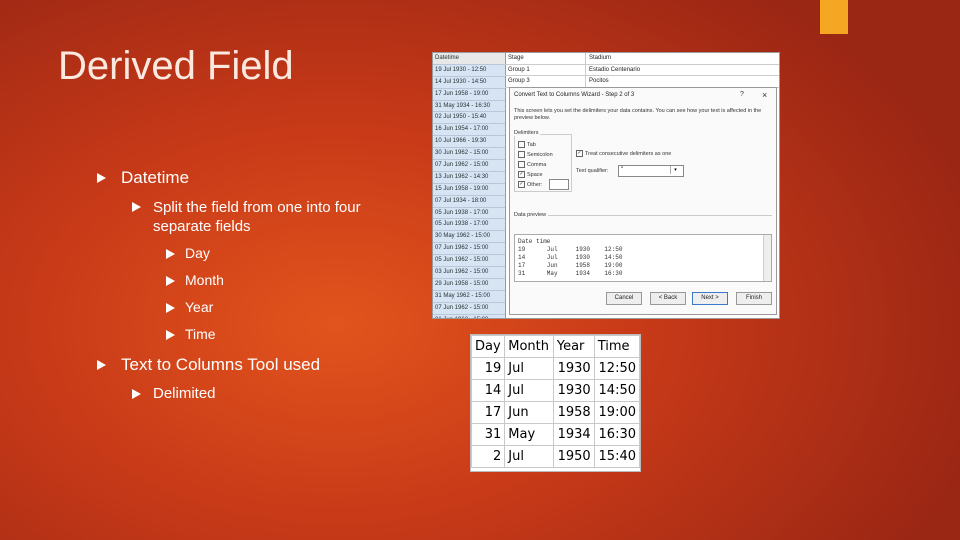 The width and height of the screenshot is (960, 540). I want to click on datetime-cell: 01 Jun 1962 - 15:00, so click(469, 316).